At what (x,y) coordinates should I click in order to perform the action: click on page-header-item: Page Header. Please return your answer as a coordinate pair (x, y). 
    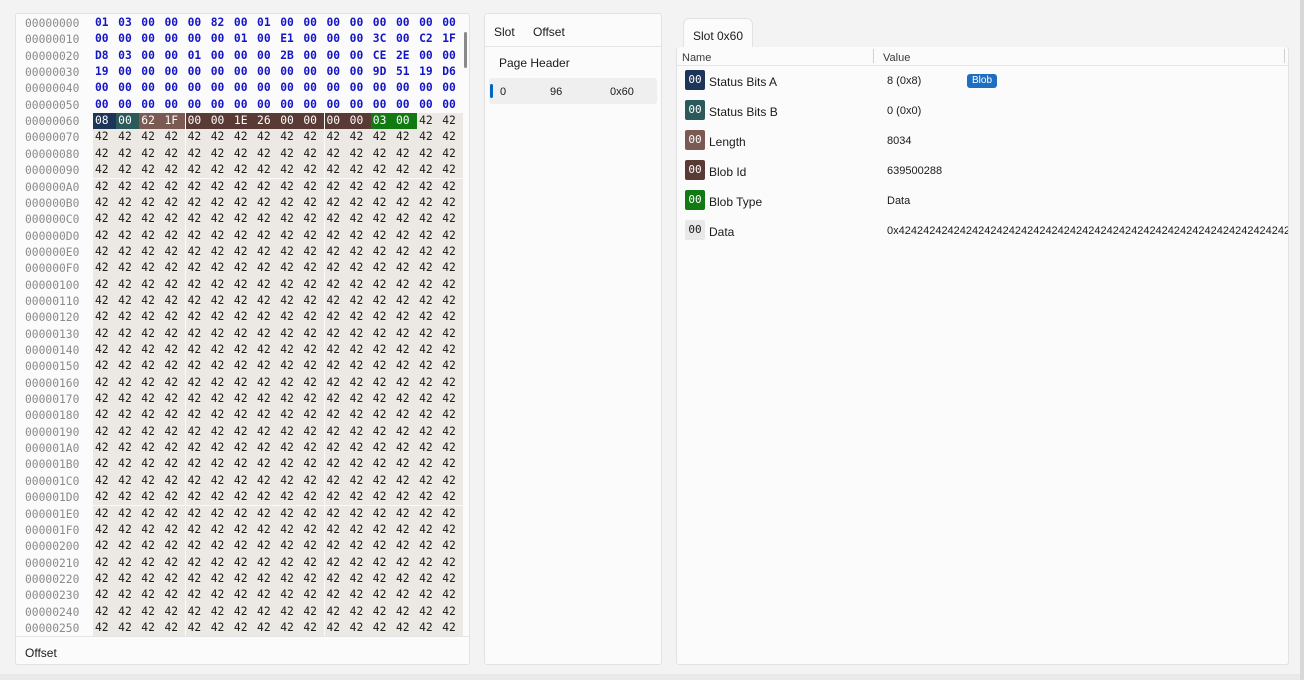
    Looking at the image, I should click on (534, 63).